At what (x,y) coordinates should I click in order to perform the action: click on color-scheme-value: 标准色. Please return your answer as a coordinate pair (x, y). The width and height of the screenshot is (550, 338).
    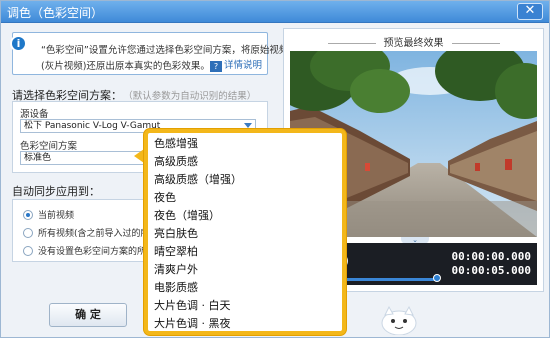
    Looking at the image, I should click on (38, 158).